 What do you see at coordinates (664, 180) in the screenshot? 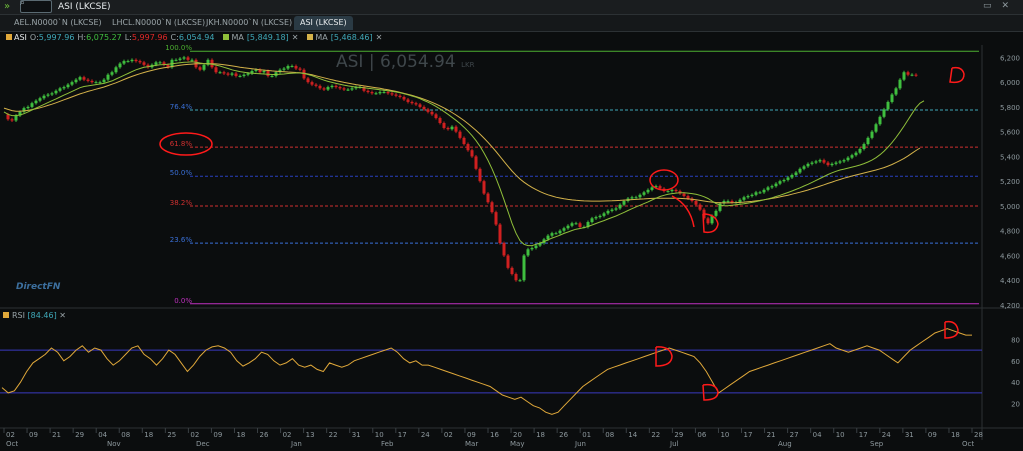
I see `annotation-circle` at bounding box center [664, 180].